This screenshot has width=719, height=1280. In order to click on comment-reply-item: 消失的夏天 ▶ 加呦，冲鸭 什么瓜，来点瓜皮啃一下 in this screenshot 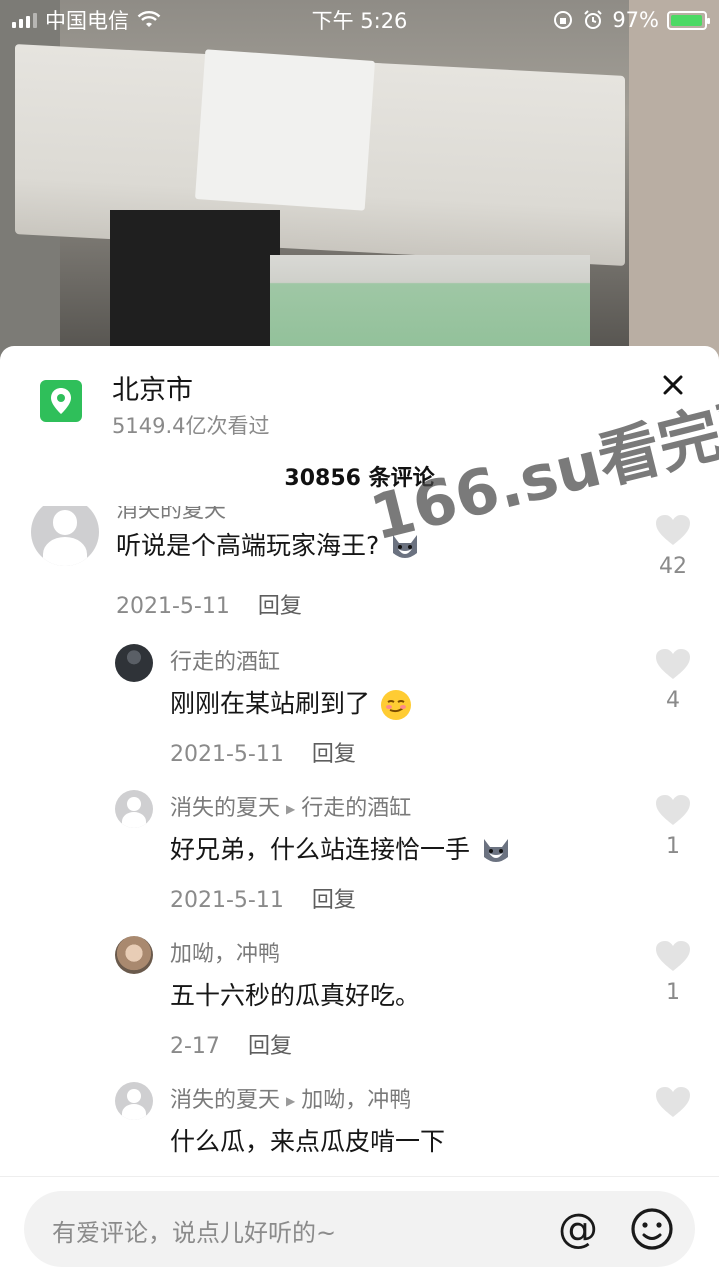, I will do `click(359, 1129)`.